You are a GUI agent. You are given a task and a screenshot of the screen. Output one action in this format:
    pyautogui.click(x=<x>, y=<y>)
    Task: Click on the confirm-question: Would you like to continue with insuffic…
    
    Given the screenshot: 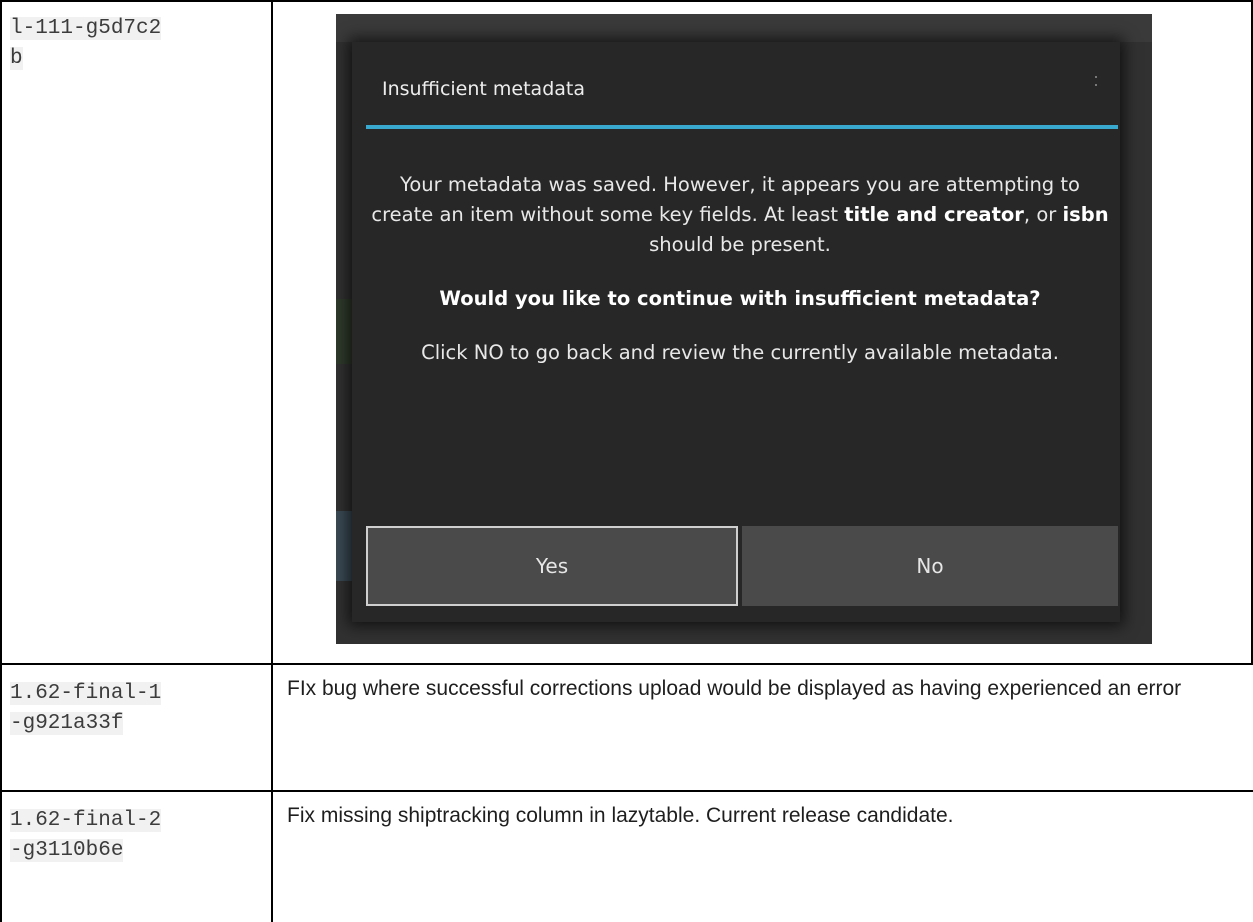 What is the action you would take?
    pyautogui.click(x=740, y=298)
    